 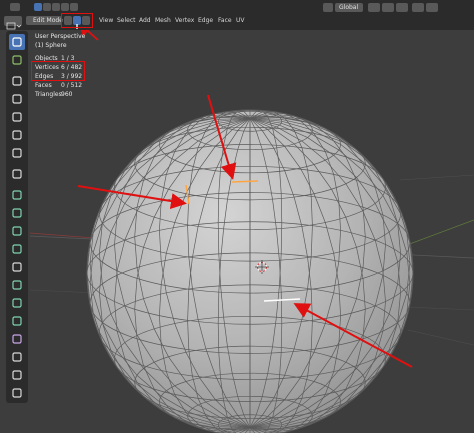 What do you see at coordinates (74, 7) in the screenshot?
I see `select-mode-intersect-icon` at bounding box center [74, 7].